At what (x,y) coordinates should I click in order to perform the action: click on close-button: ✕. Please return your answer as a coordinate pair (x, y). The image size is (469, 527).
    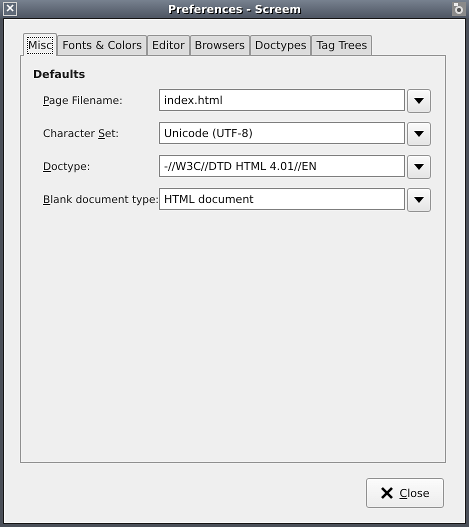
    Looking at the image, I should click on (10, 9).